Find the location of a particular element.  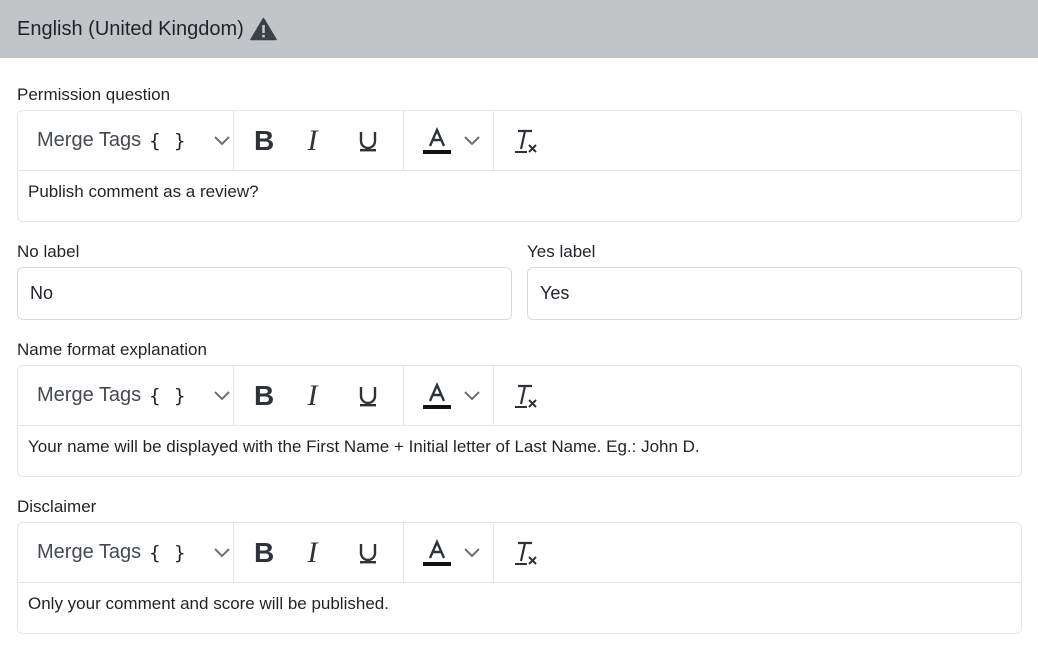

language-header: English (United Kingdom) is located at coordinates (519, 29).